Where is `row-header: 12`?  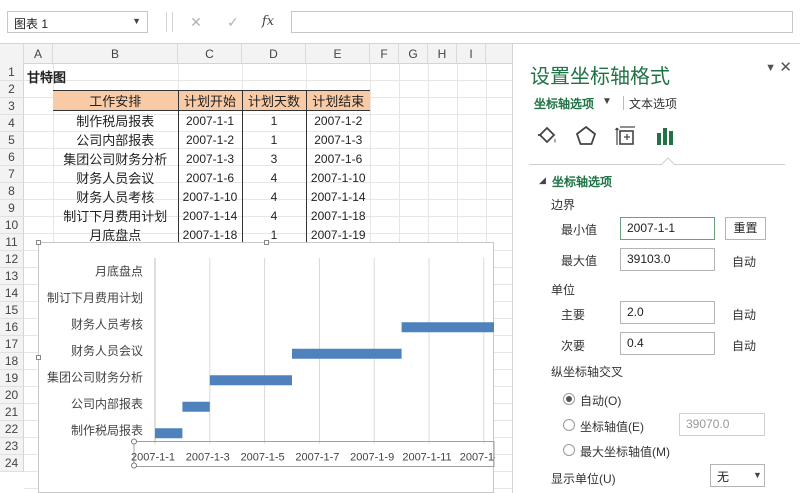
row-header: 12 is located at coordinates (12, 259).